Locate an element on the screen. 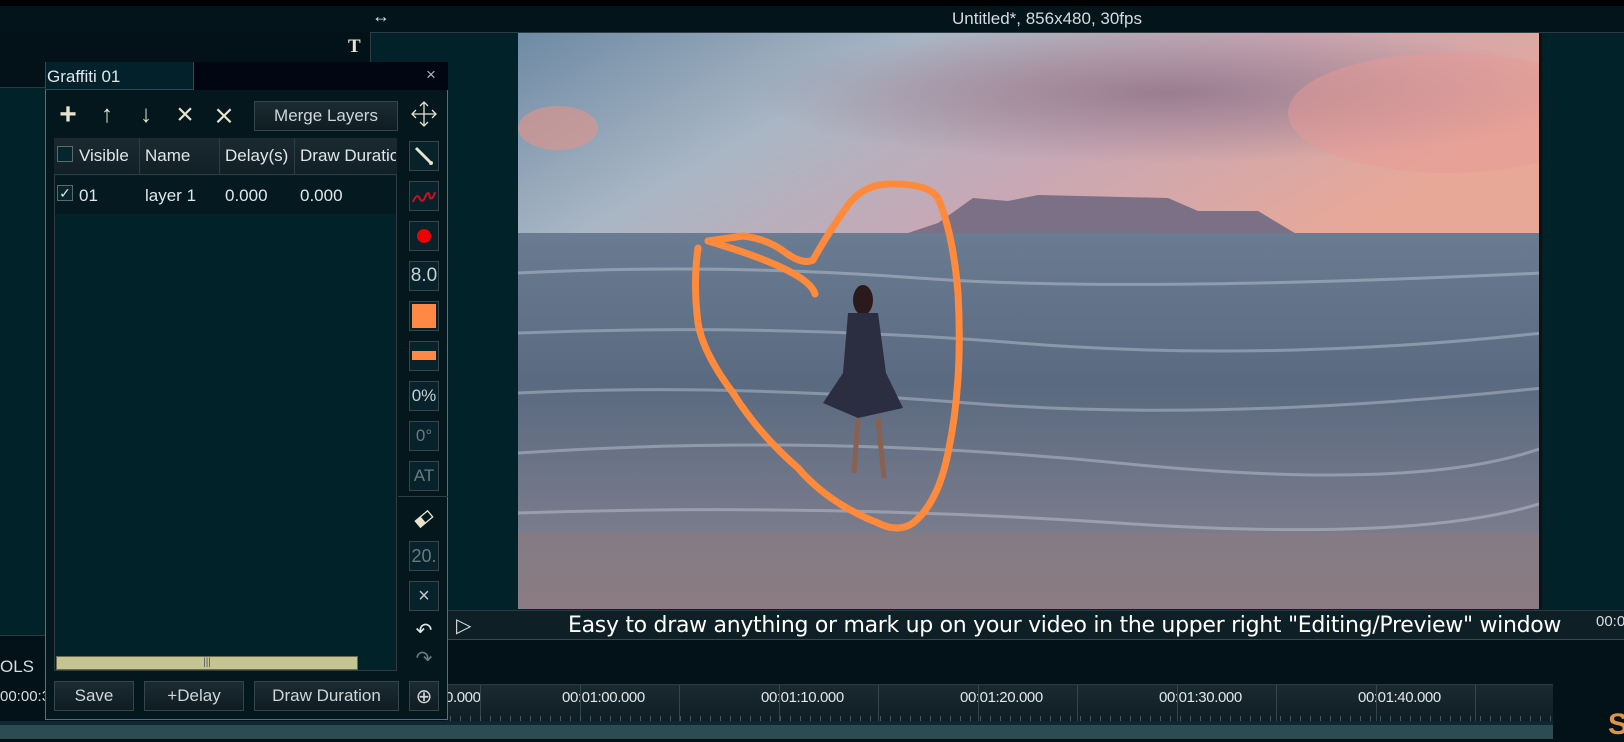 The height and width of the screenshot is (742, 1624). rotation-field: 0° is located at coordinates (424, 436).